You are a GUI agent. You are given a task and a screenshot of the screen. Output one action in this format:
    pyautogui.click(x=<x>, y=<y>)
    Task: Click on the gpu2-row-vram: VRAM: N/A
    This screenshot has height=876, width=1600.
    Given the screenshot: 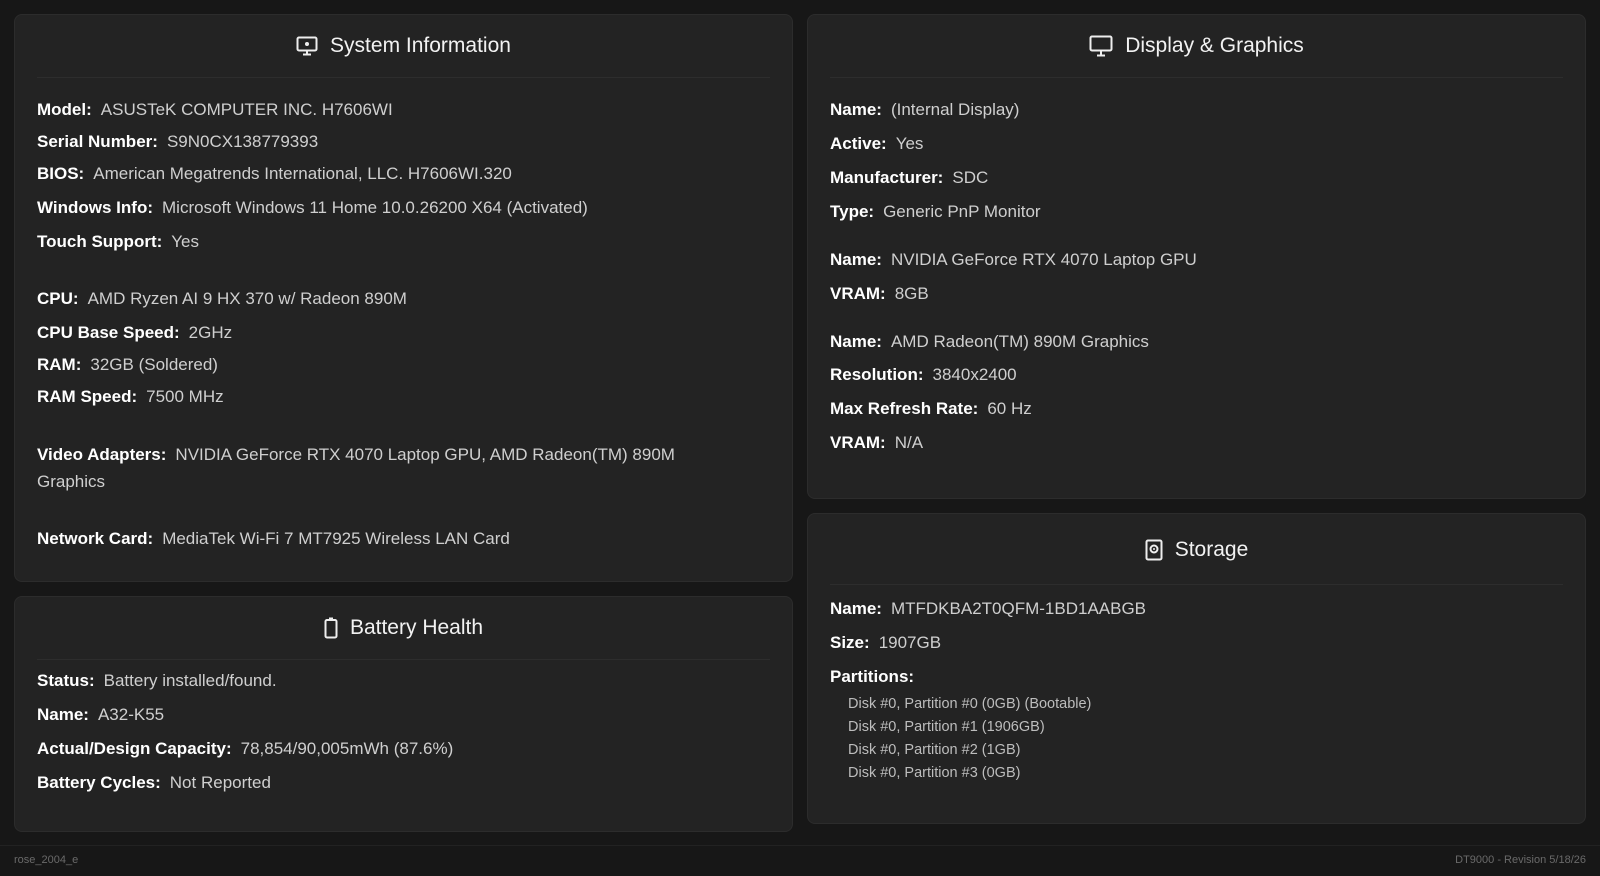 What is the action you would take?
    pyautogui.click(x=877, y=442)
    